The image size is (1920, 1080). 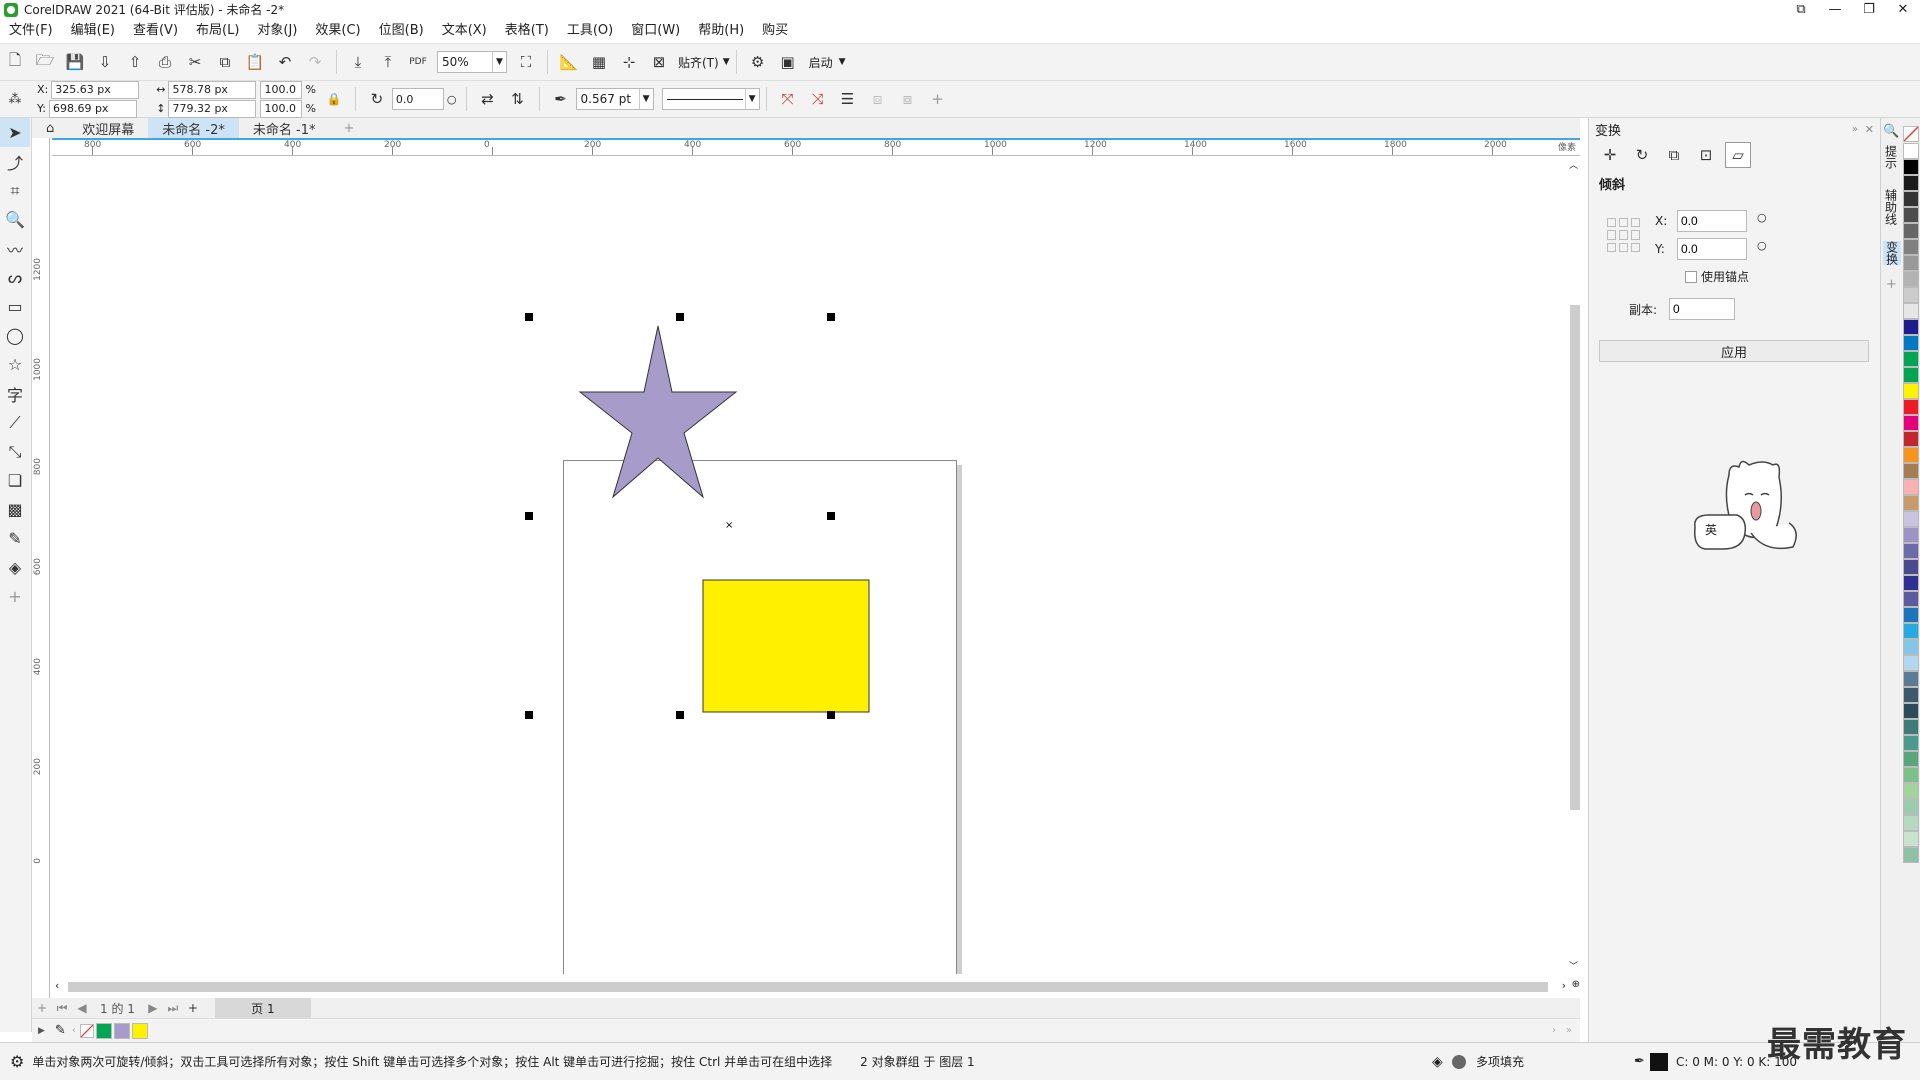 What do you see at coordinates (1610, 155) in the screenshot?
I see `position-tab-icon: ✛` at bounding box center [1610, 155].